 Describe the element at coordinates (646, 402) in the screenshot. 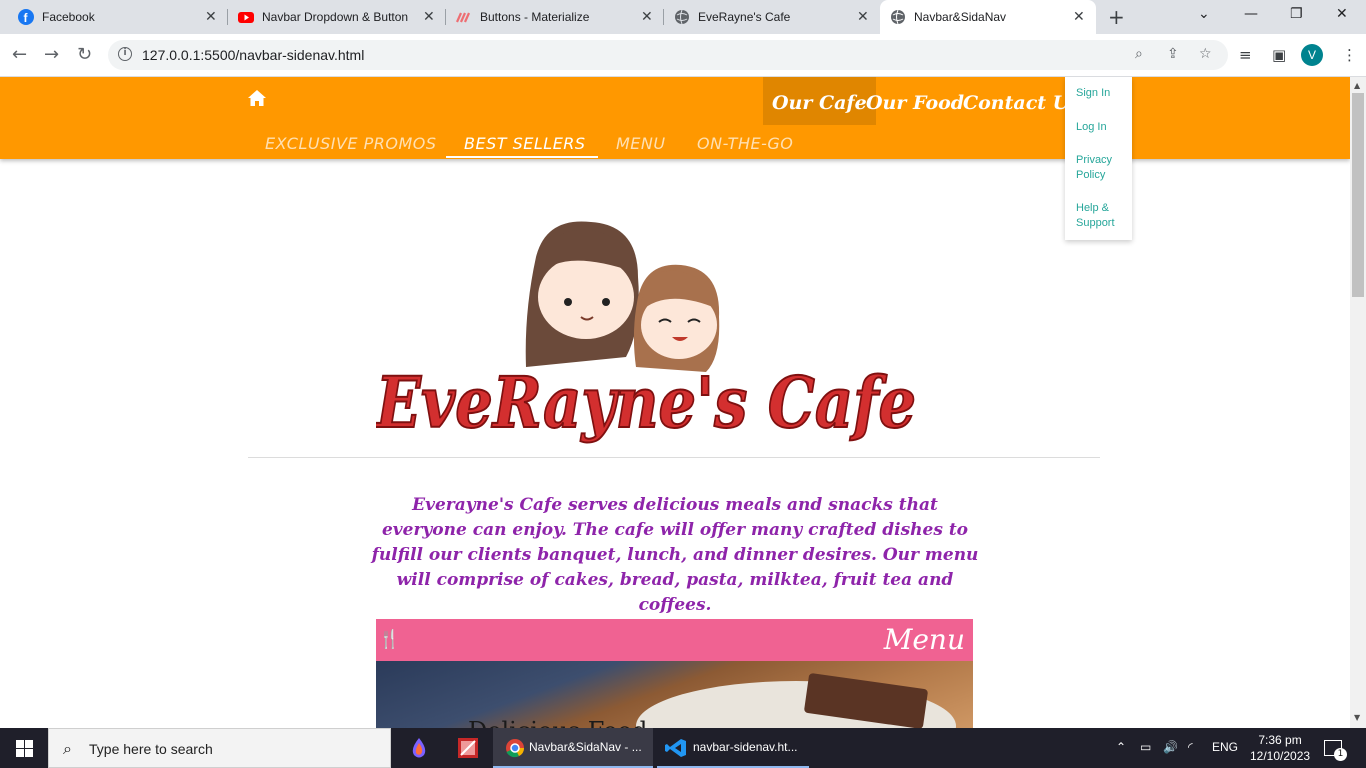

I see `logo-wordmark: EveRayne's Cafe` at that location.